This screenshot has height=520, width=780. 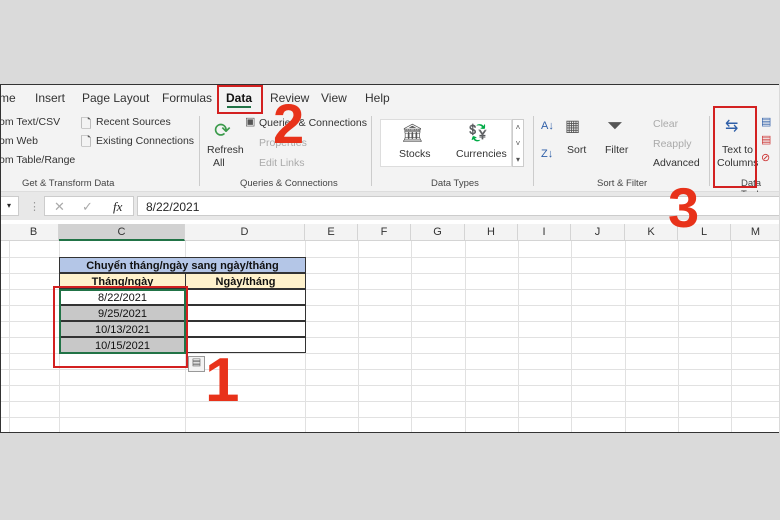 I want to click on annotation-step-2: 2, so click(x=289, y=123).